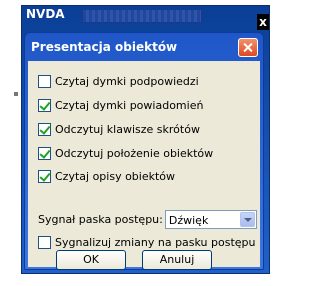 This screenshot has width=320, height=286. I want to click on nvda-window-title: NVDA, so click(45, 14).